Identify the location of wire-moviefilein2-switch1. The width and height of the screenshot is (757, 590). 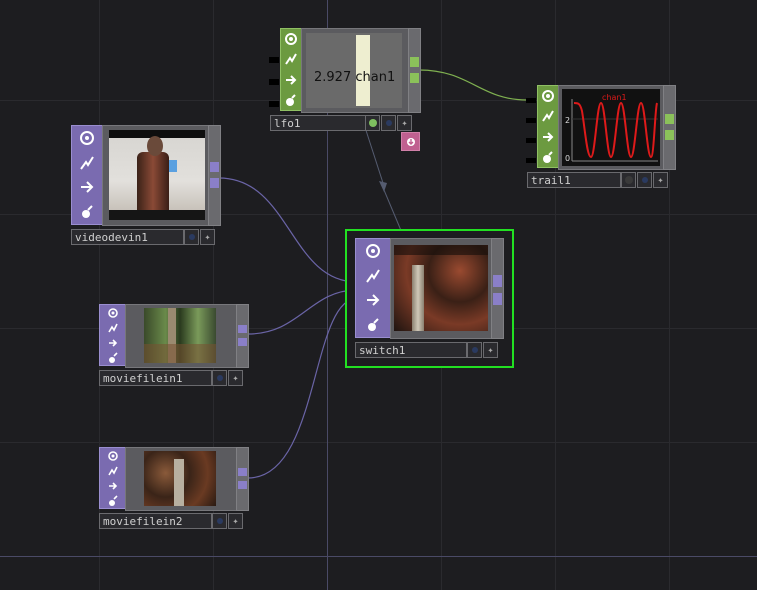
(302, 388).